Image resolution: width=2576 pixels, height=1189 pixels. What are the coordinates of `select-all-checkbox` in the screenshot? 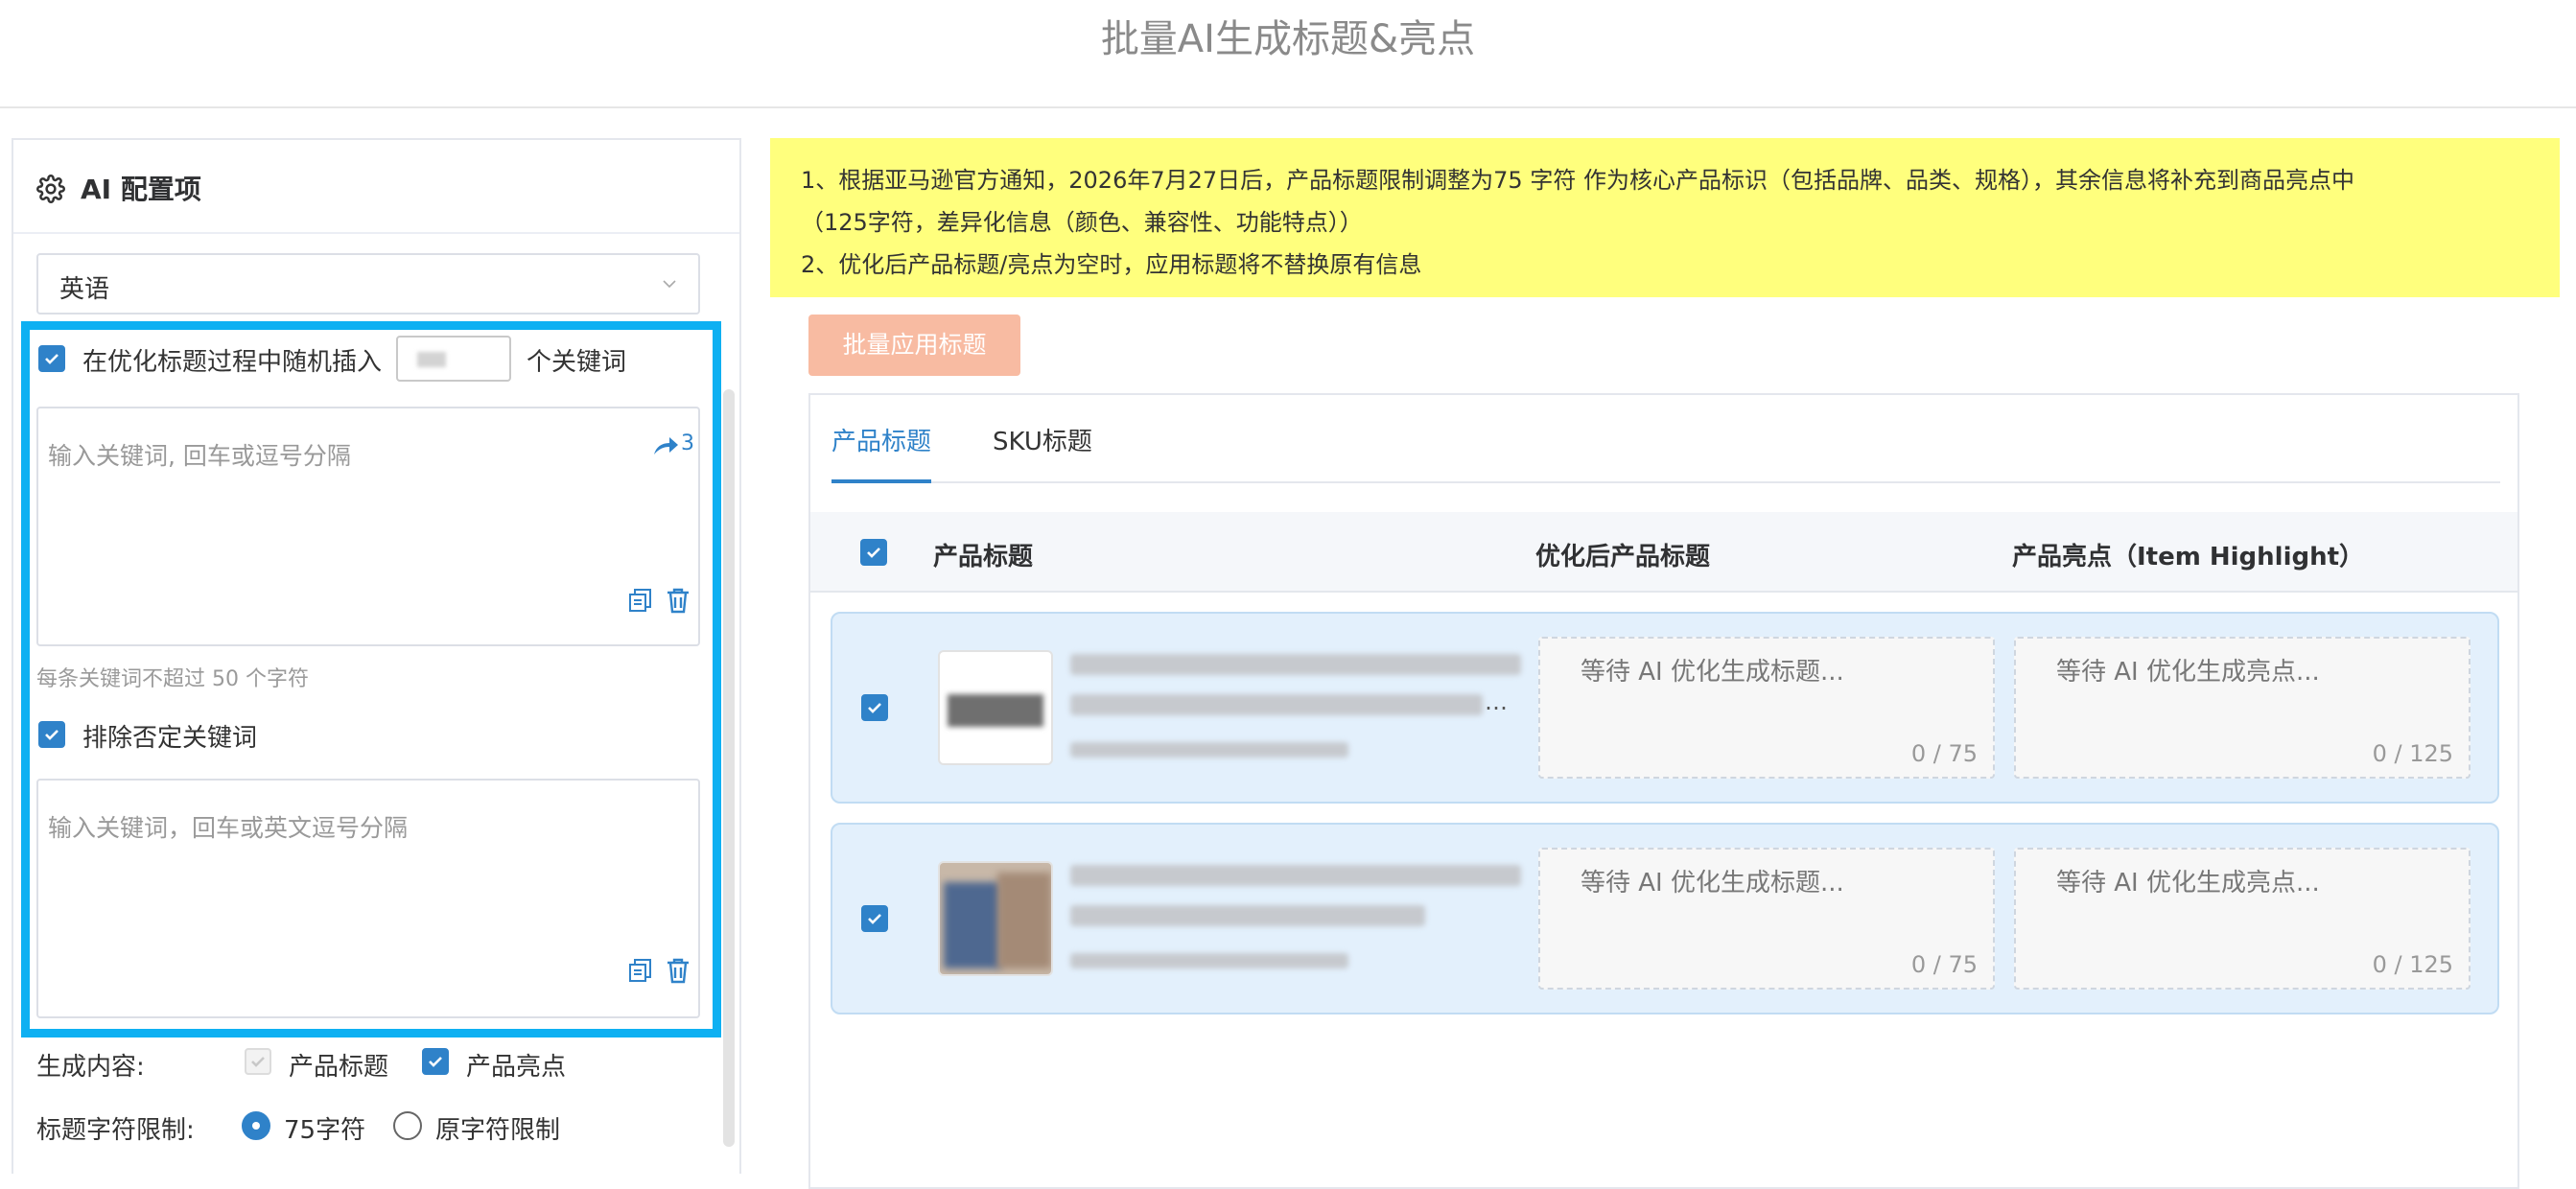 It's located at (873, 552).